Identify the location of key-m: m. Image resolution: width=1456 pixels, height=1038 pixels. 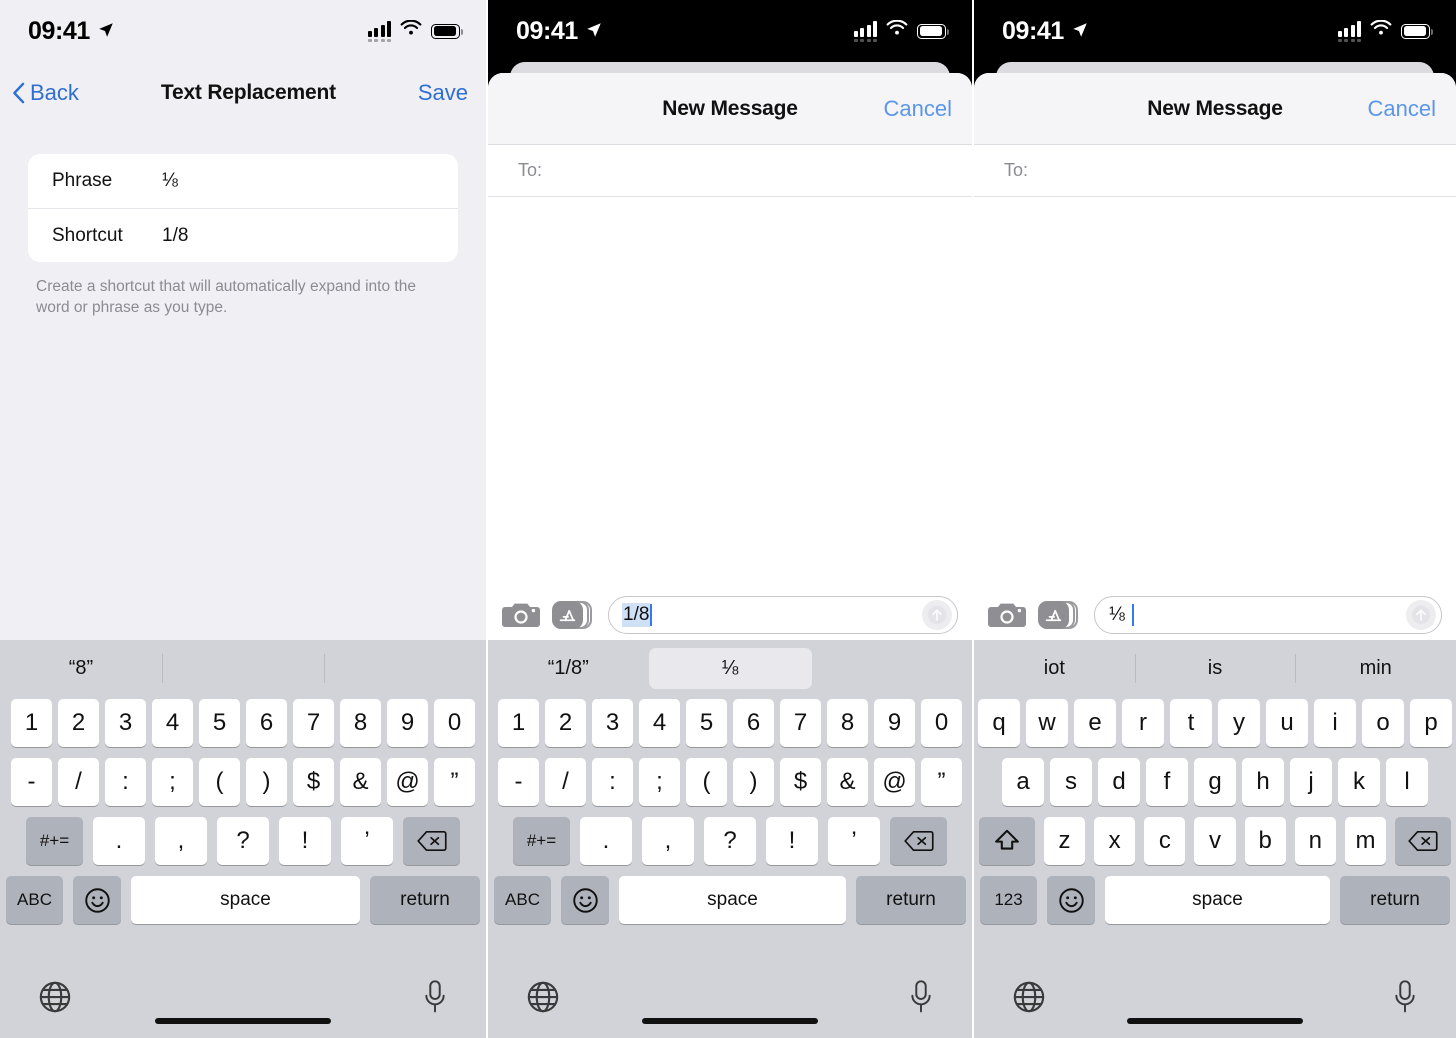
(1365, 841).